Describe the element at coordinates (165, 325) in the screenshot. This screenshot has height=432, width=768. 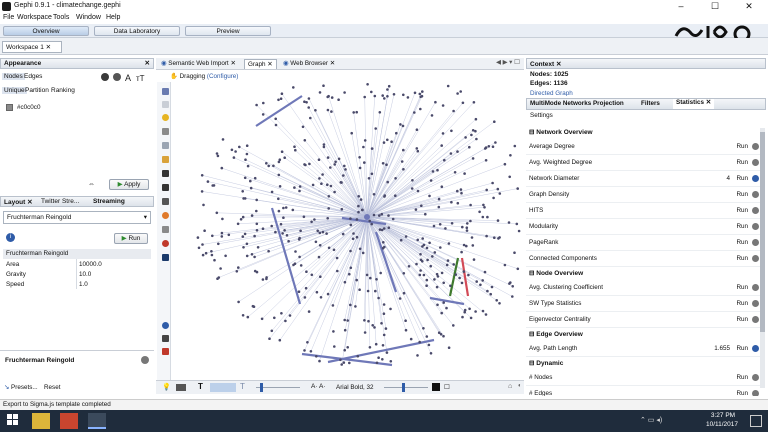
I see `zoom-icon` at that location.